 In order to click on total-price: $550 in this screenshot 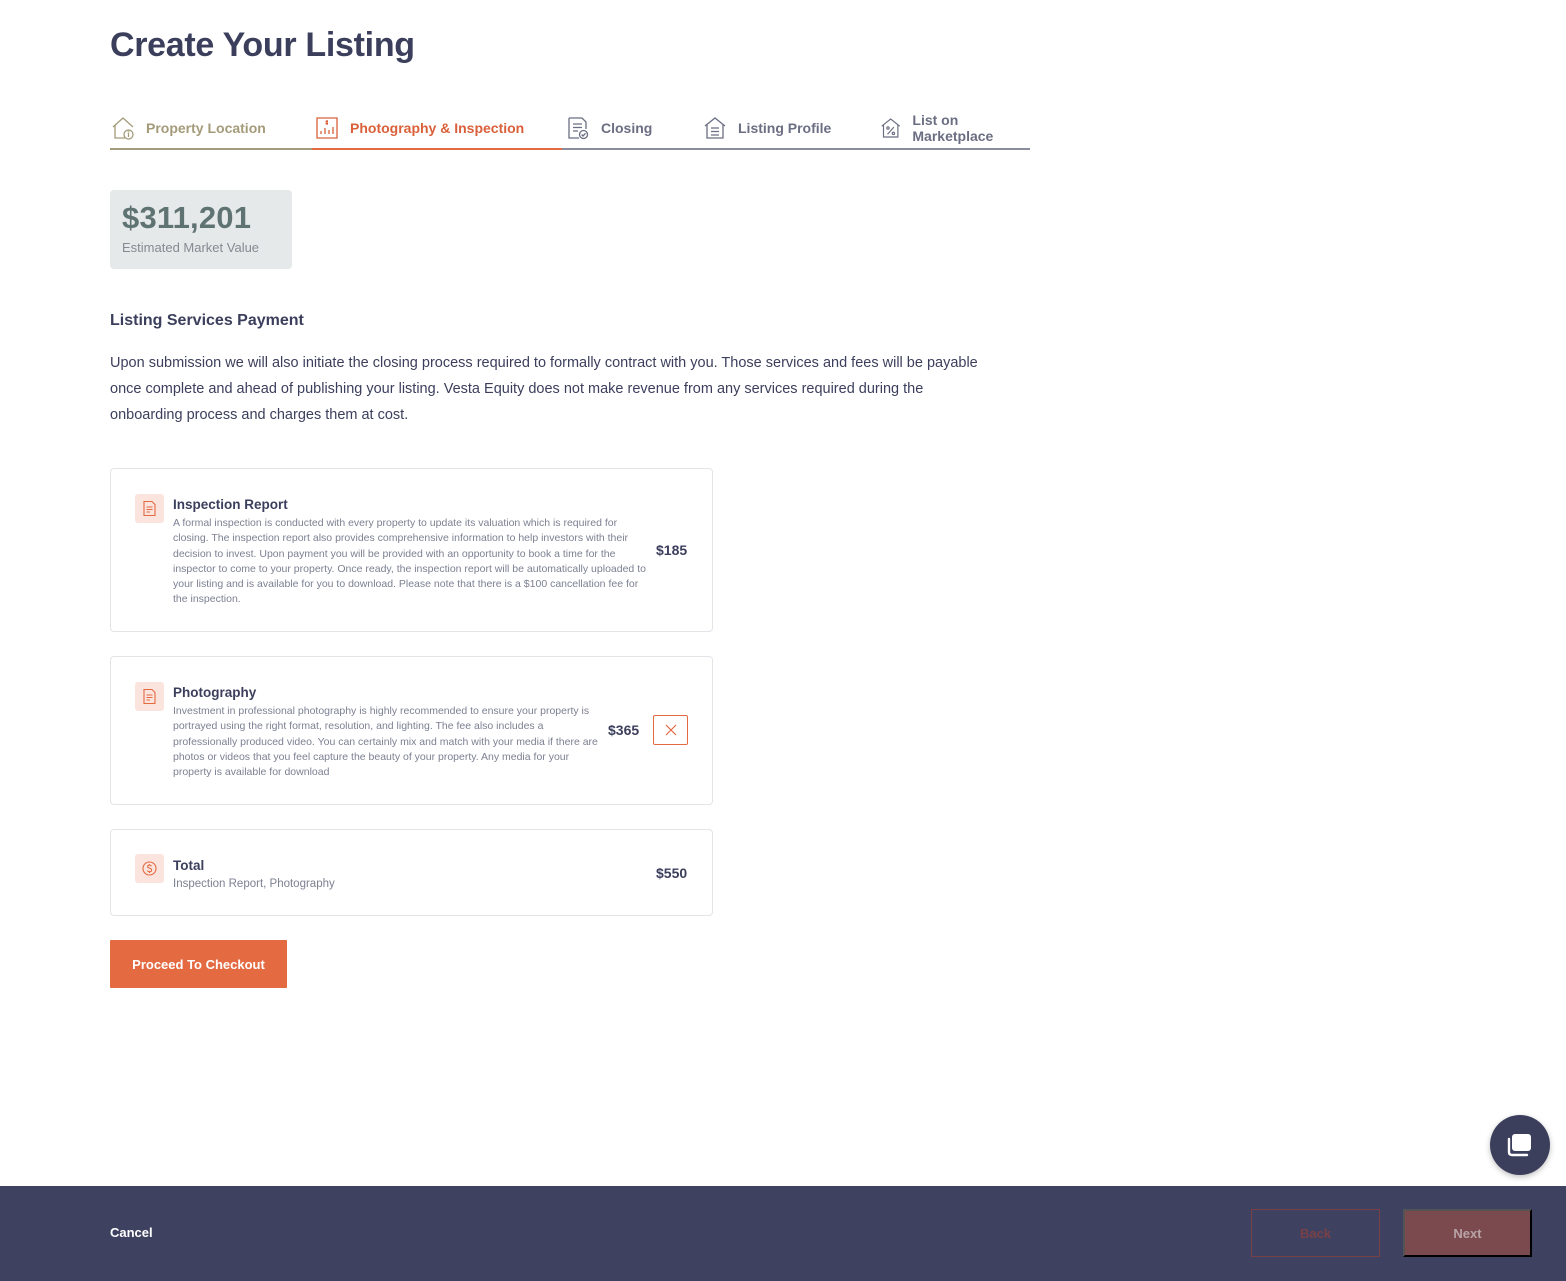, I will do `click(672, 873)`.